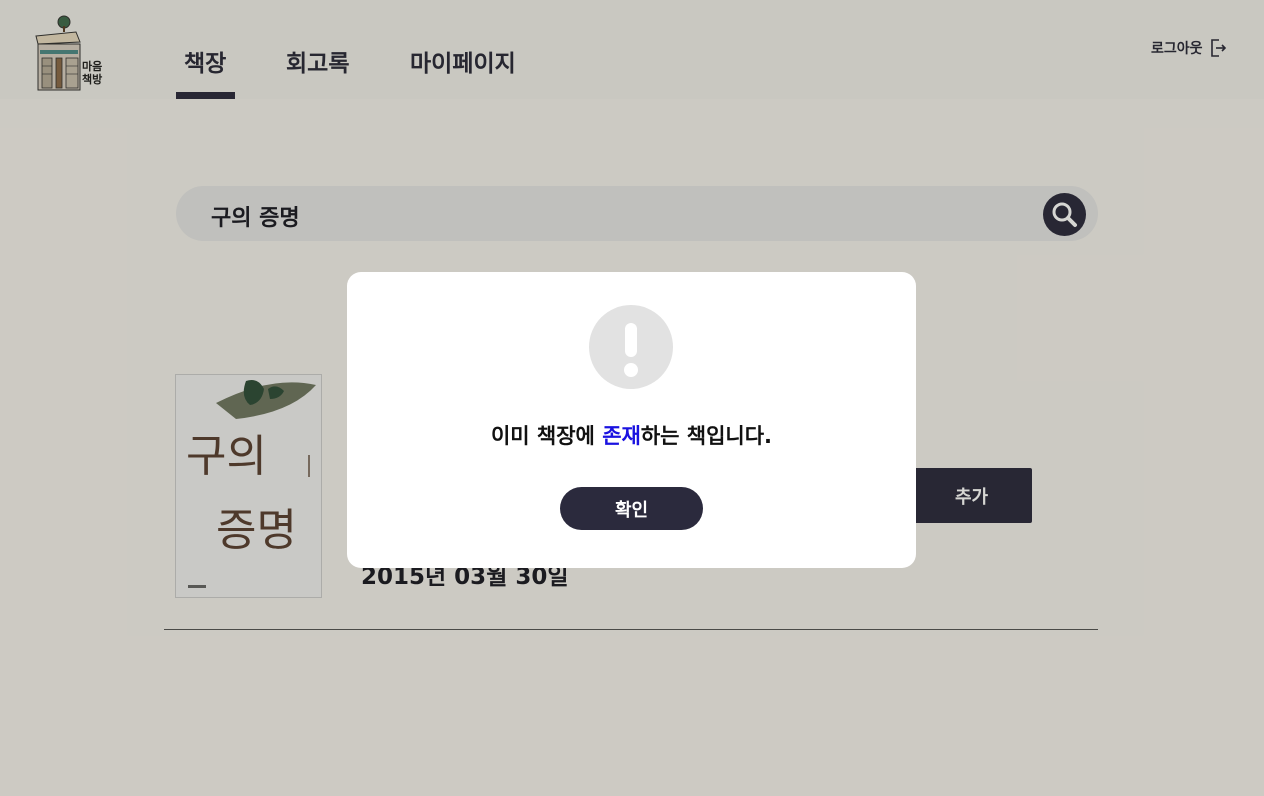 This screenshot has width=1264, height=796. What do you see at coordinates (706, 436) in the screenshot?
I see `modal-message-after: 하는 책입니다.` at bounding box center [706, 436].